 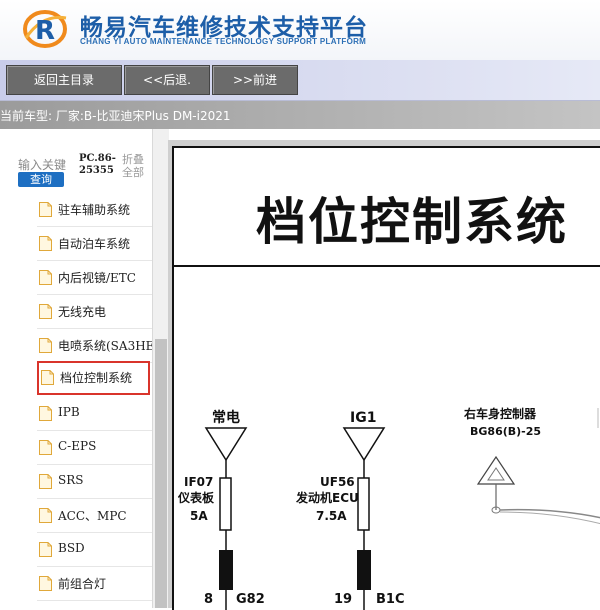 I want to click on tree-item-bsd: BSD, so click(x=94, y=550).